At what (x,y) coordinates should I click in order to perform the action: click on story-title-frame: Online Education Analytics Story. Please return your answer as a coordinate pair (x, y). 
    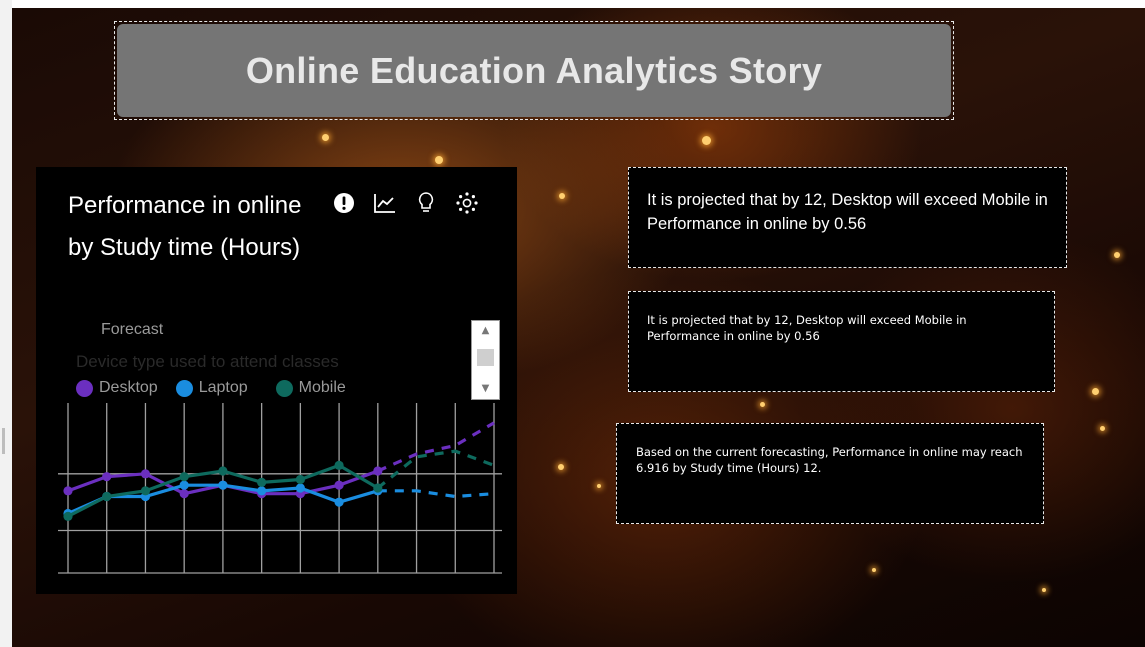
    Looking at the image, I should click on (534, 70).